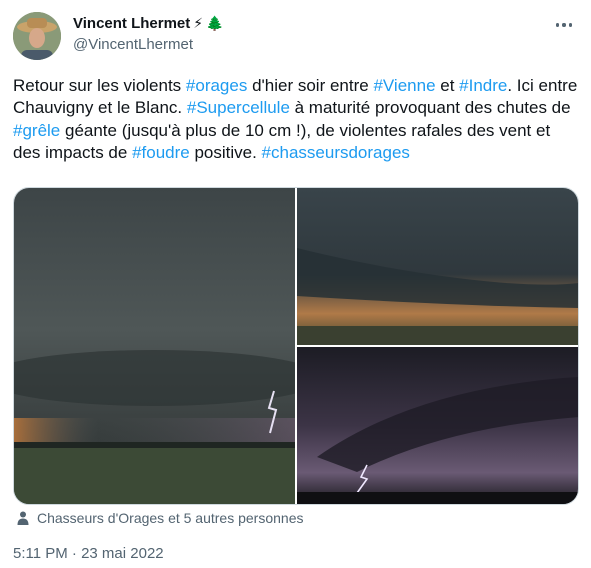  Describe the element at coordinates (148, 44) in the screenshot. I see `author-handle: @VincentLhermet` at that location.